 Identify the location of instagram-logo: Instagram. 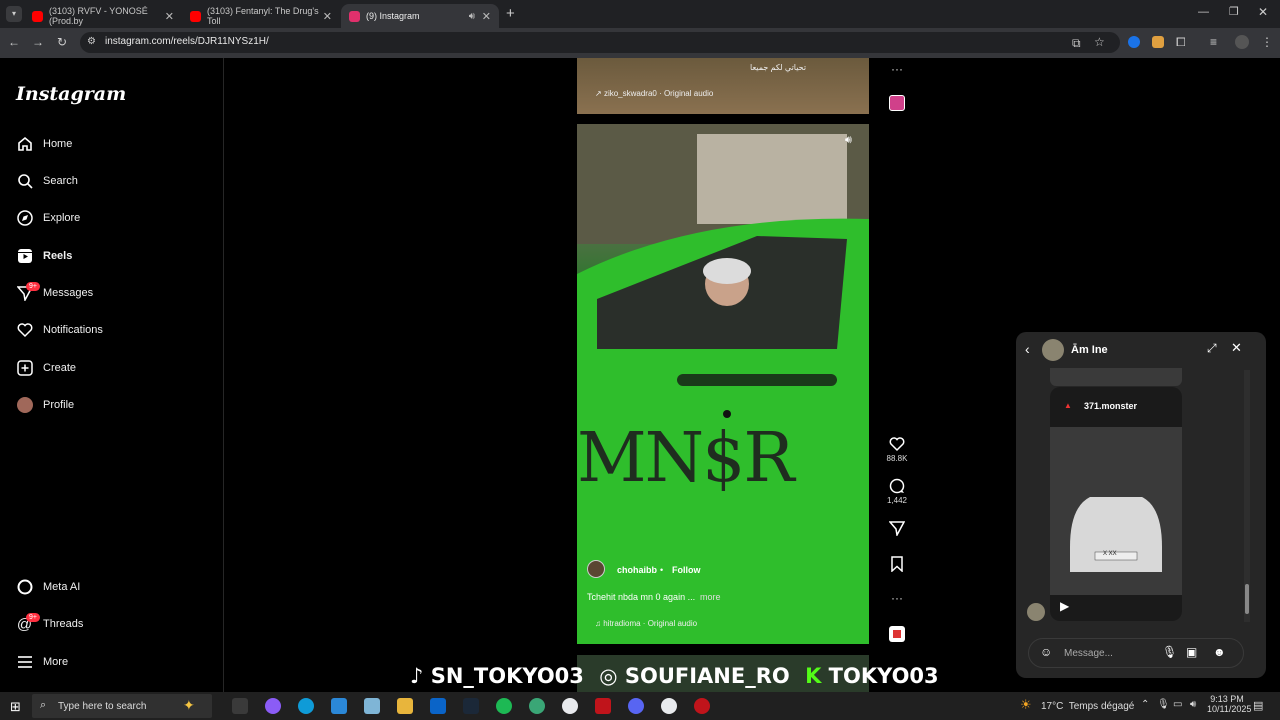
(71, 94).